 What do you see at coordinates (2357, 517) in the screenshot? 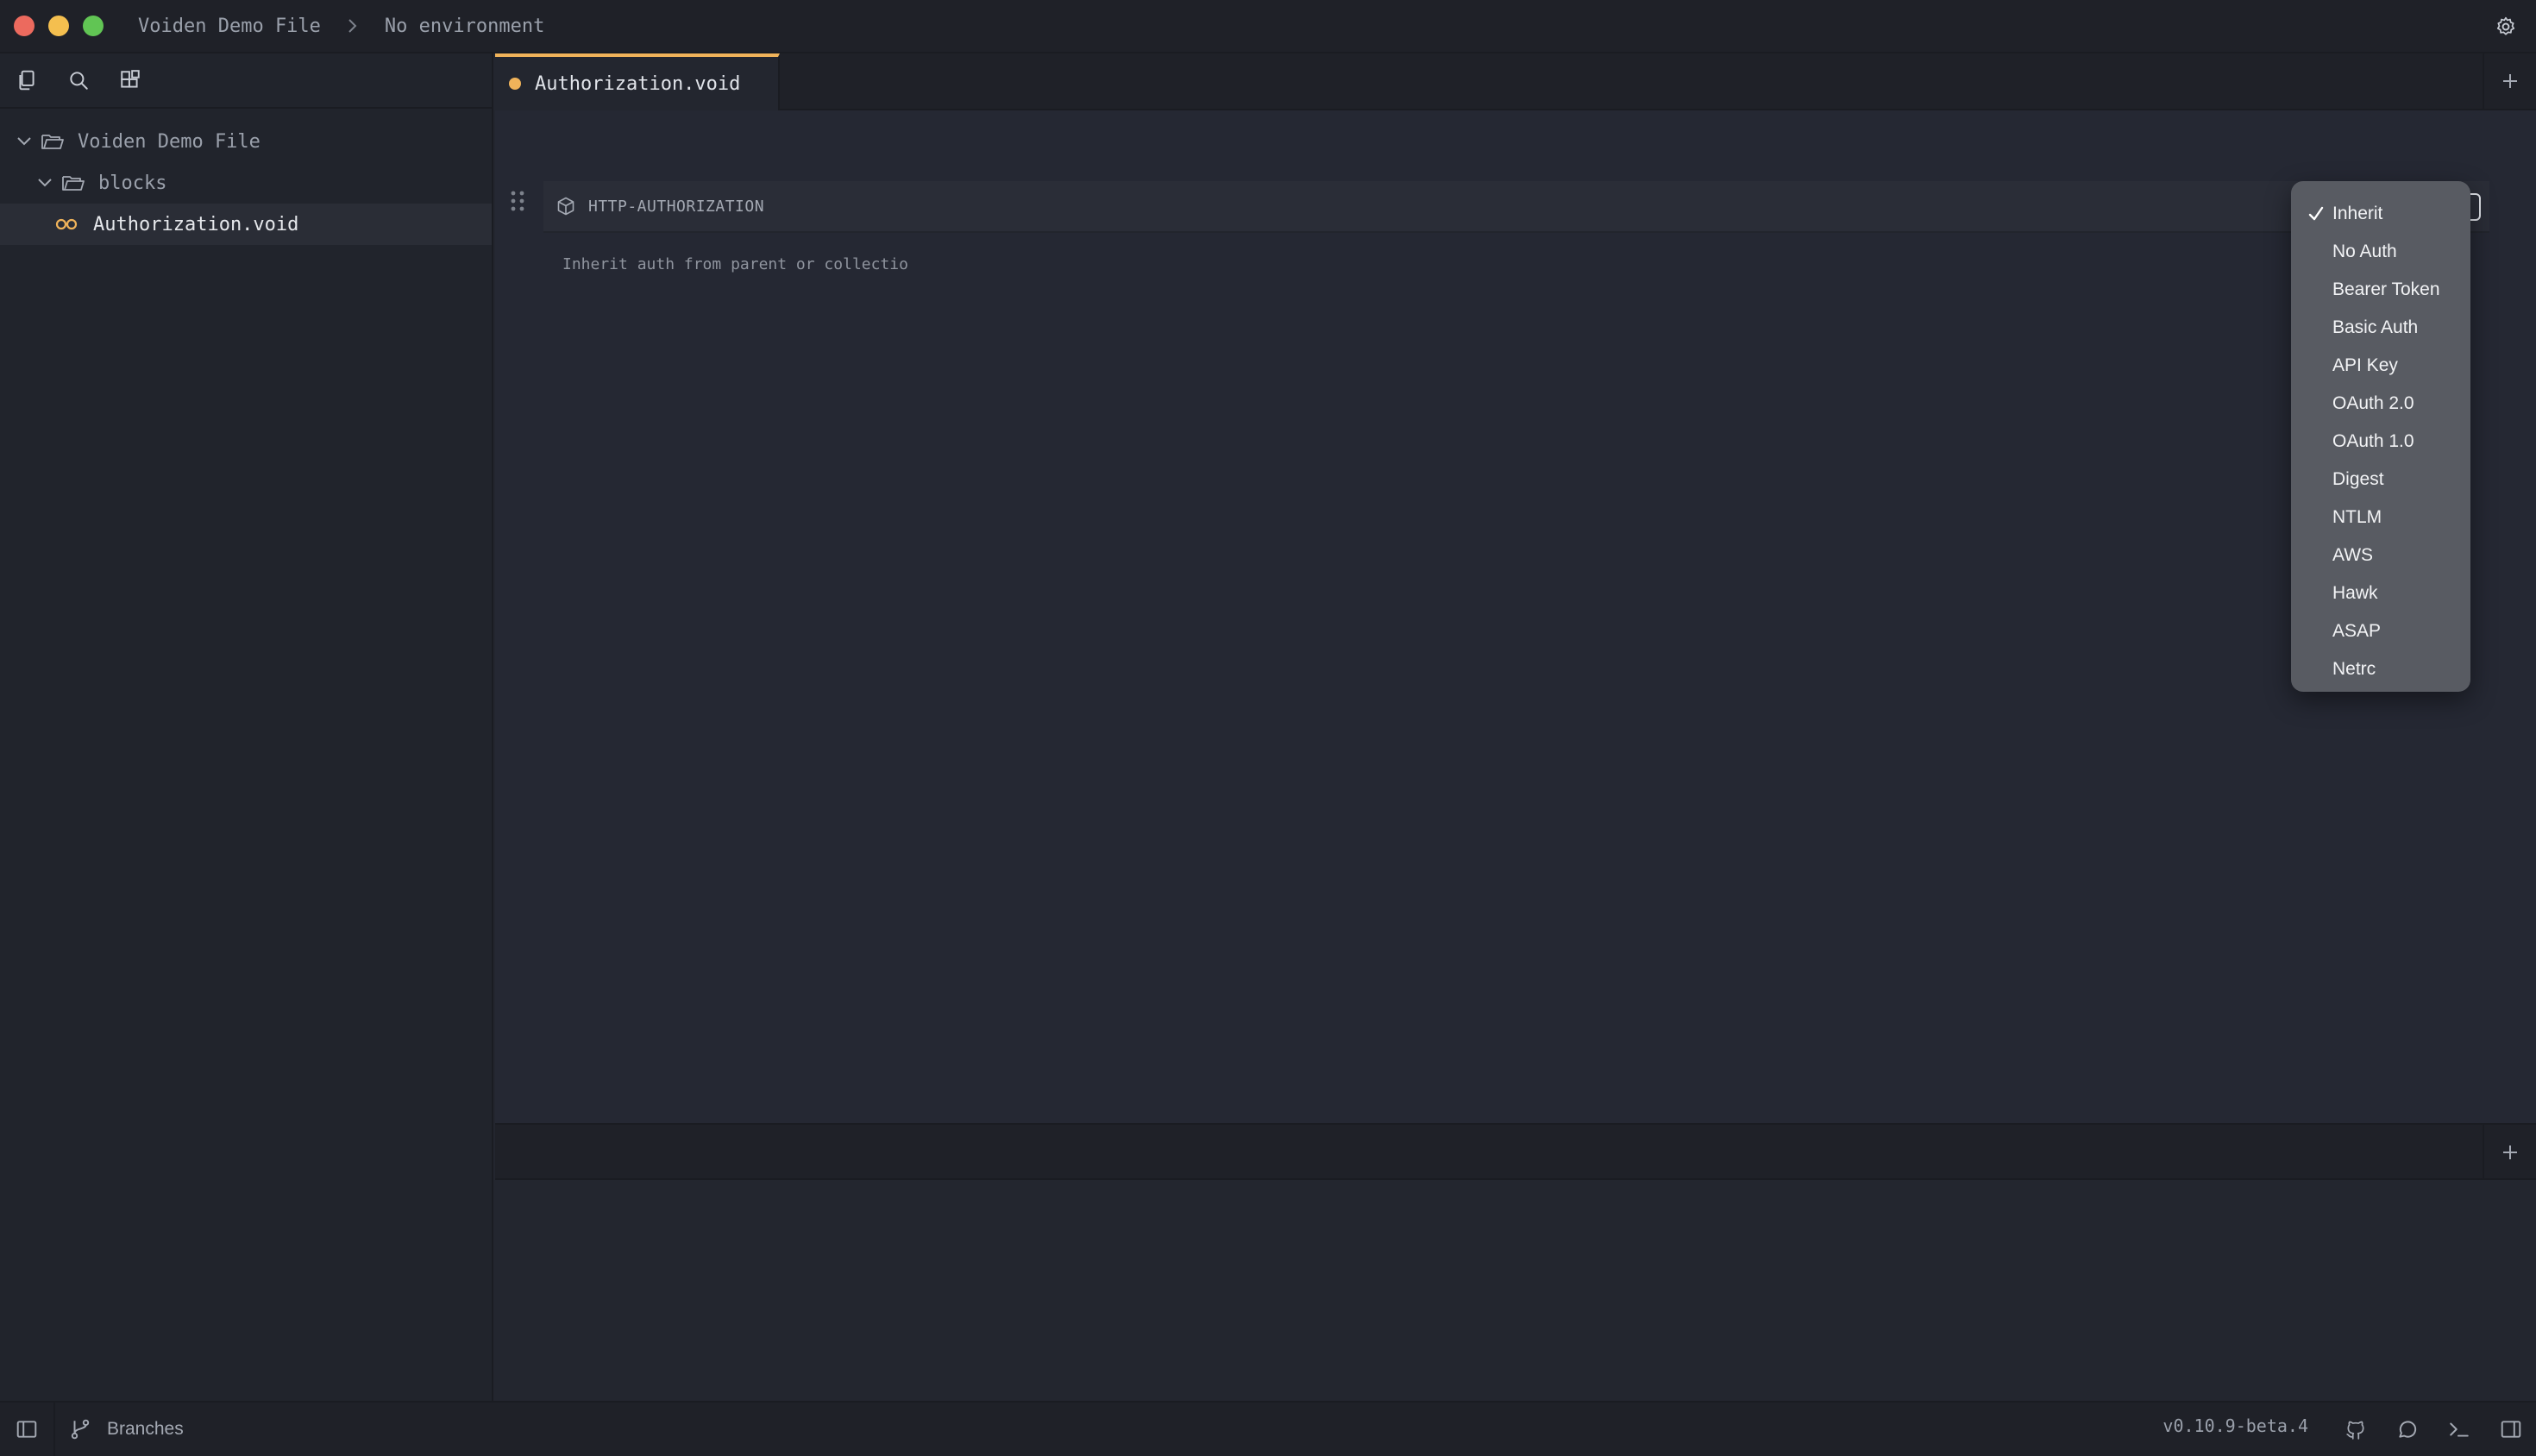
I see `option-label: NTLM` at bounding box center [2357, 517].